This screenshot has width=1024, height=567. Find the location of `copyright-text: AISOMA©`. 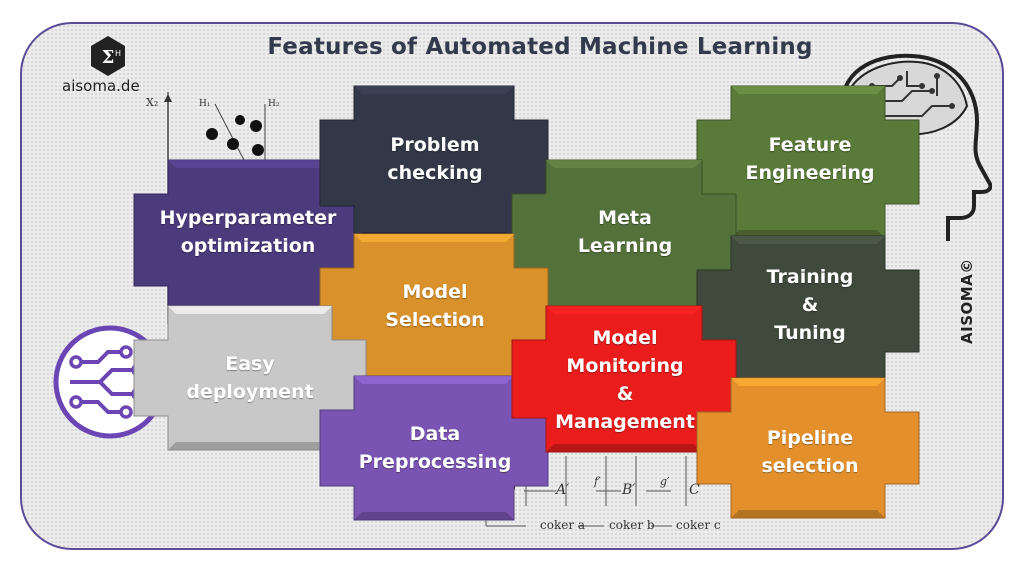

copyright-text: AISOMA© is located at coordinates (967, 301).